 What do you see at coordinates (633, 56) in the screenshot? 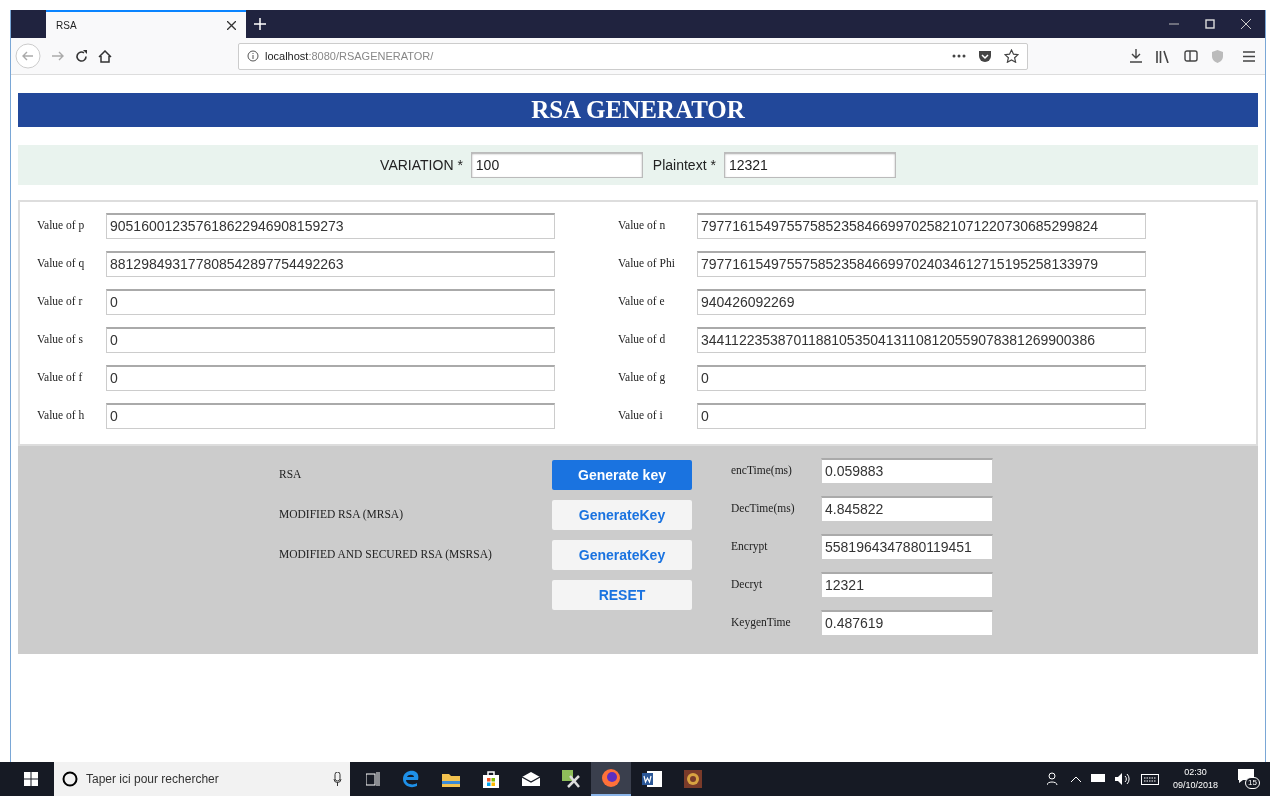
I see `address-bar: localhost:8080/RSAGENERATOR/` at bounding box center [633, 56].